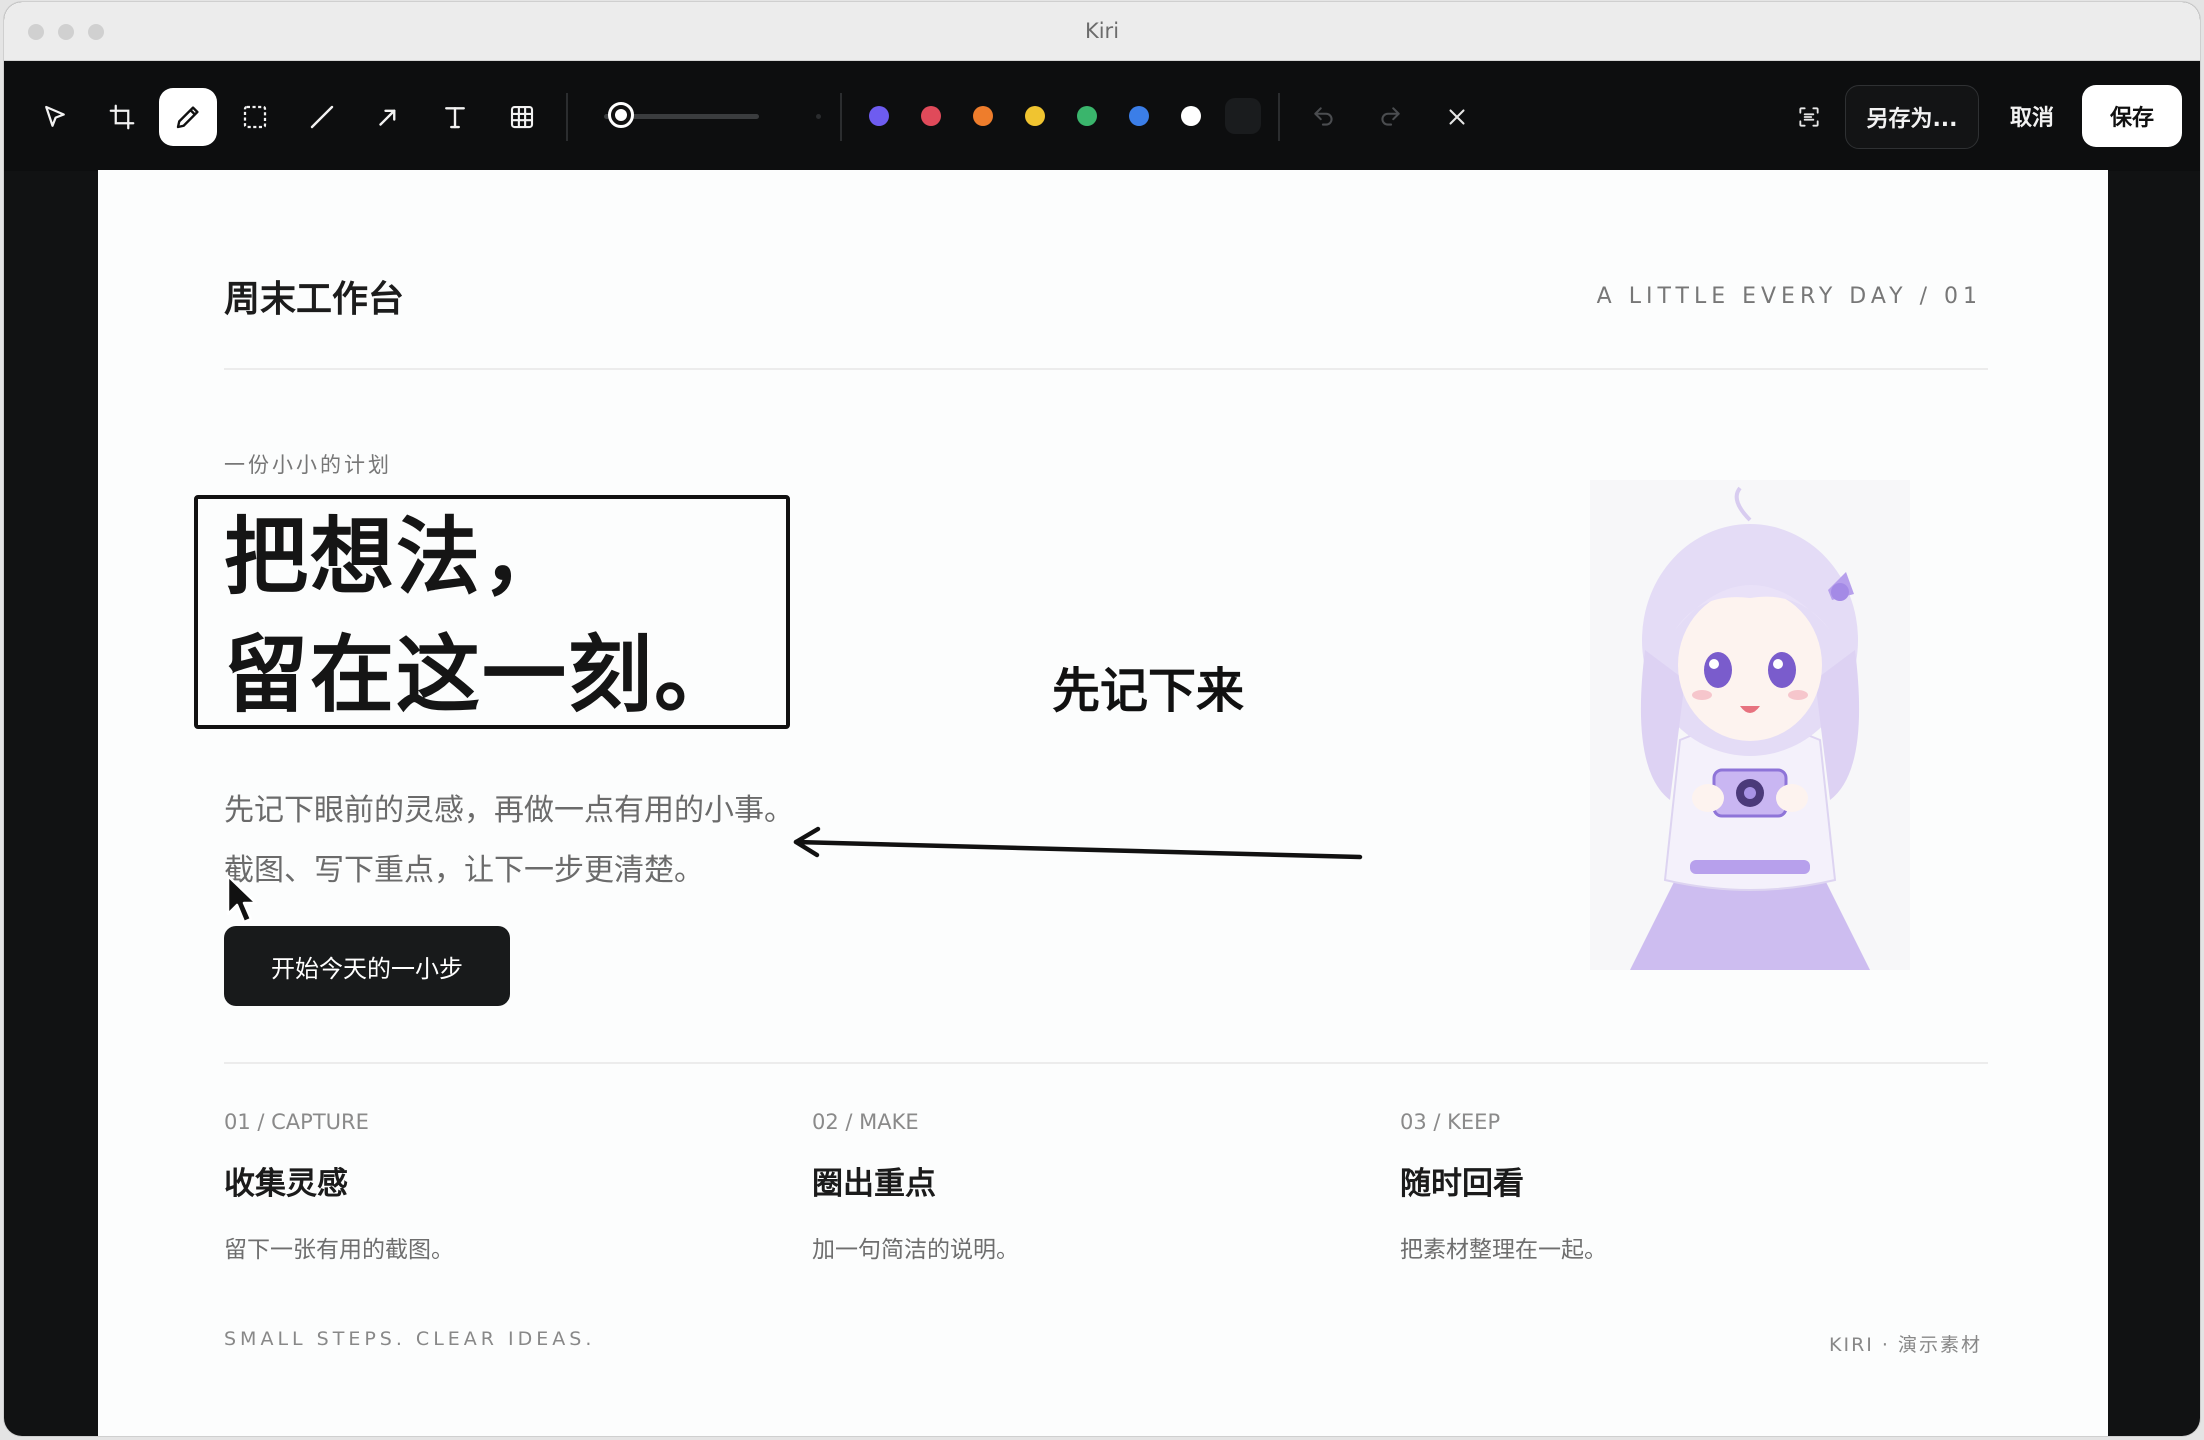 The image size is (2204, 1440). Describe the element at coordinates (464, 870) in the screenshot. I see `intro-paragraph-line-2: 截图、写下重点，让下一步更清楚。` at that location.